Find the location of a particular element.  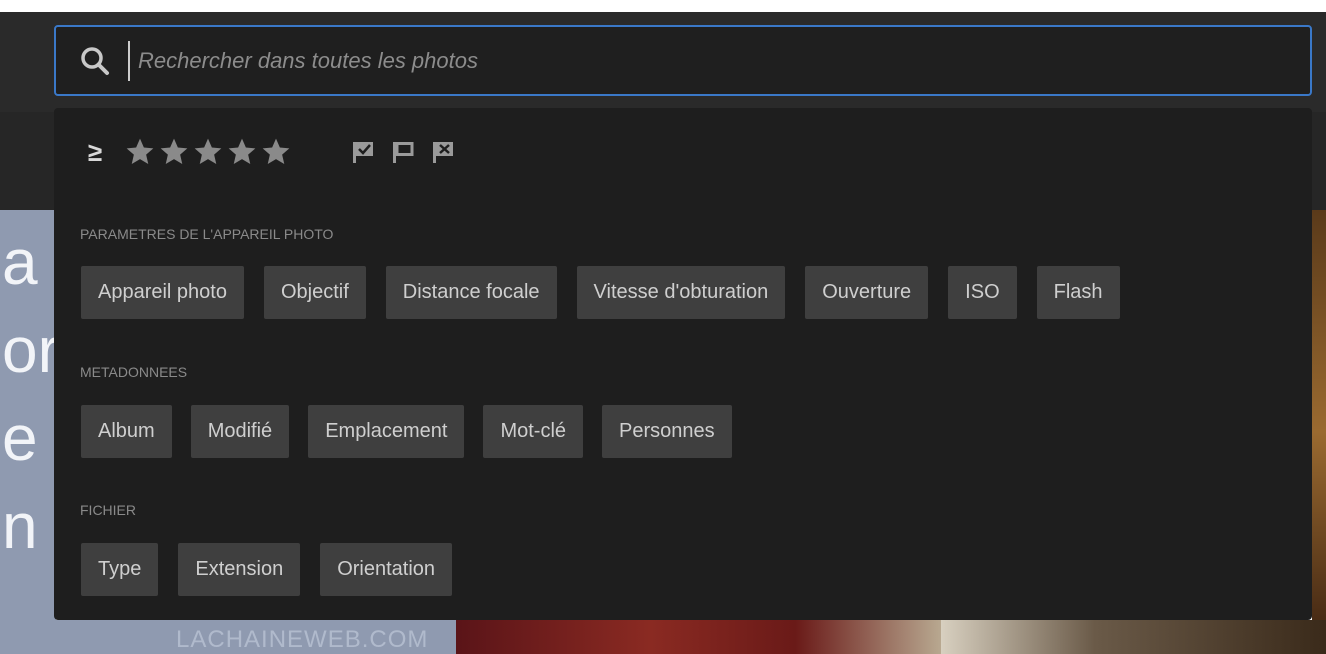

background-photo-right is located at coordinates (1319, 432).